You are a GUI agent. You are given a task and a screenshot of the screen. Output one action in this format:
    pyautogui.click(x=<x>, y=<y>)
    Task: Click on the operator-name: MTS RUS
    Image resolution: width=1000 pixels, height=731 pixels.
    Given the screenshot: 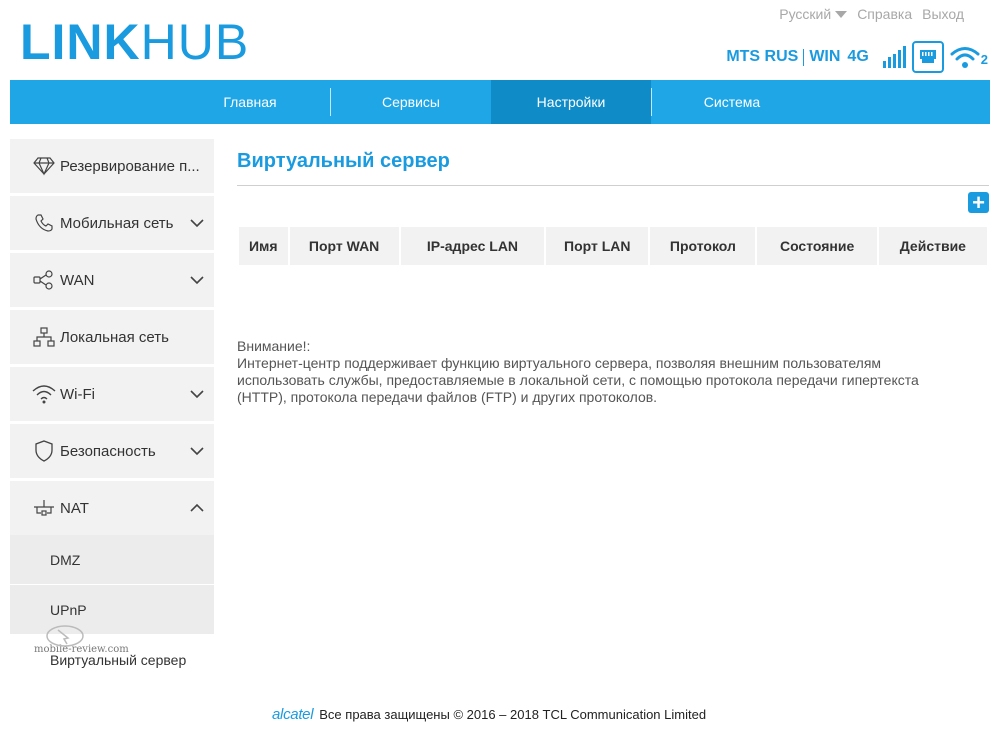 What is the action you would take?
    pyautogui.click(x=762, y=56)
    